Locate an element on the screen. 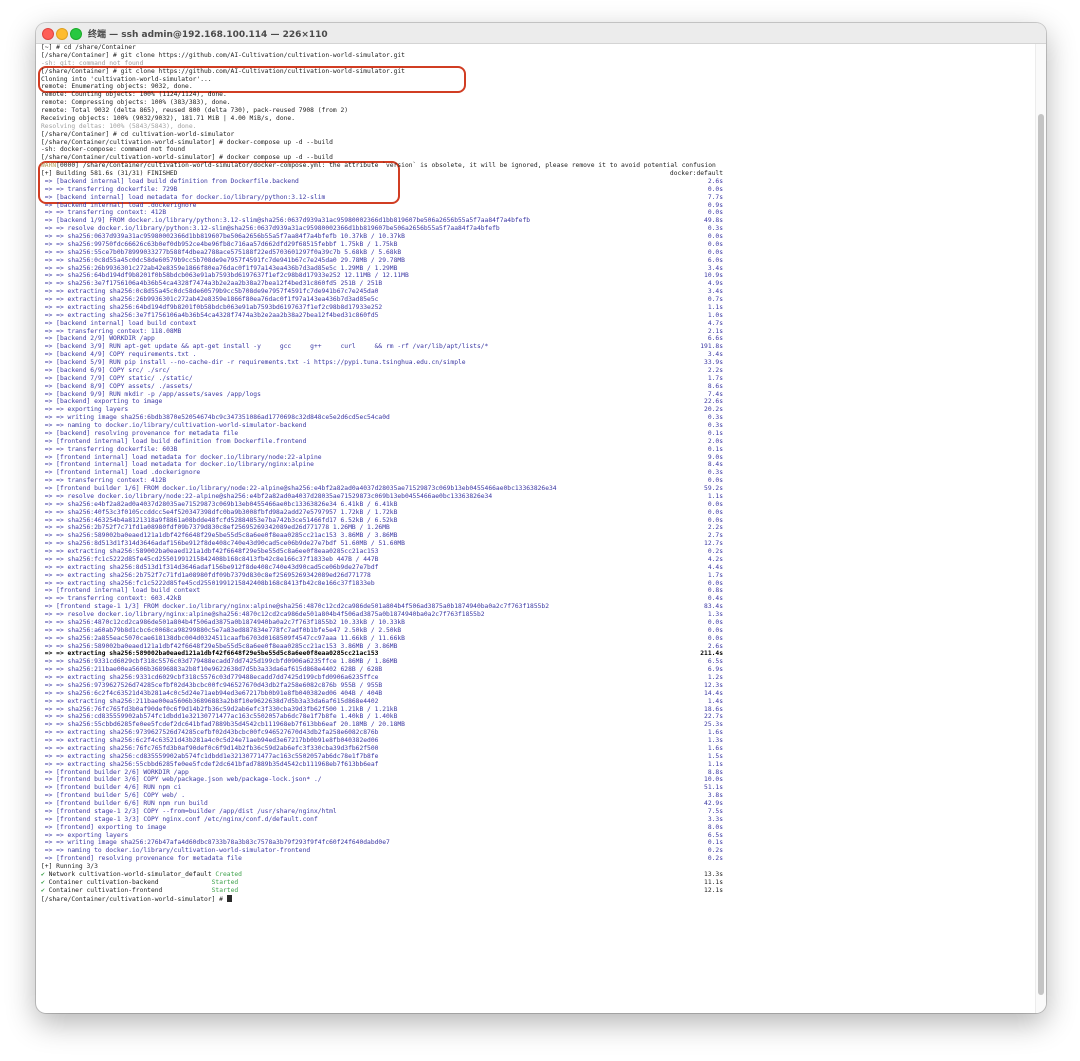  terminal-line: [+] Running 3/3 is located at coordinates (538, 867).